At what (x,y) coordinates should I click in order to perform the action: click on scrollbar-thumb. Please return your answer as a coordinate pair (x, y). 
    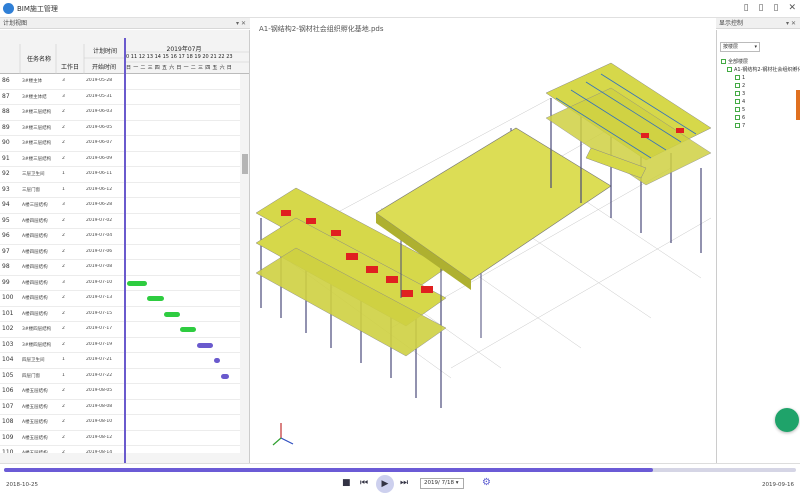
    Looking at the image, I should click on (245, 164).